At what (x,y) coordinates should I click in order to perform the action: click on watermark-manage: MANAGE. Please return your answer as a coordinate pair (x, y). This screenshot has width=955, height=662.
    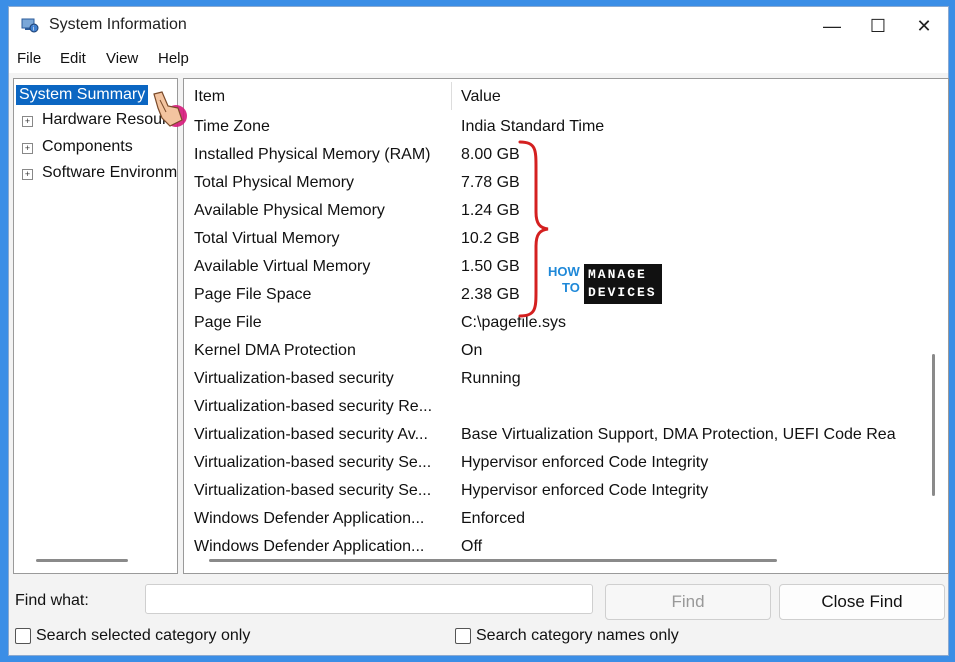
    Looking at the image, I should click on (617, 274).